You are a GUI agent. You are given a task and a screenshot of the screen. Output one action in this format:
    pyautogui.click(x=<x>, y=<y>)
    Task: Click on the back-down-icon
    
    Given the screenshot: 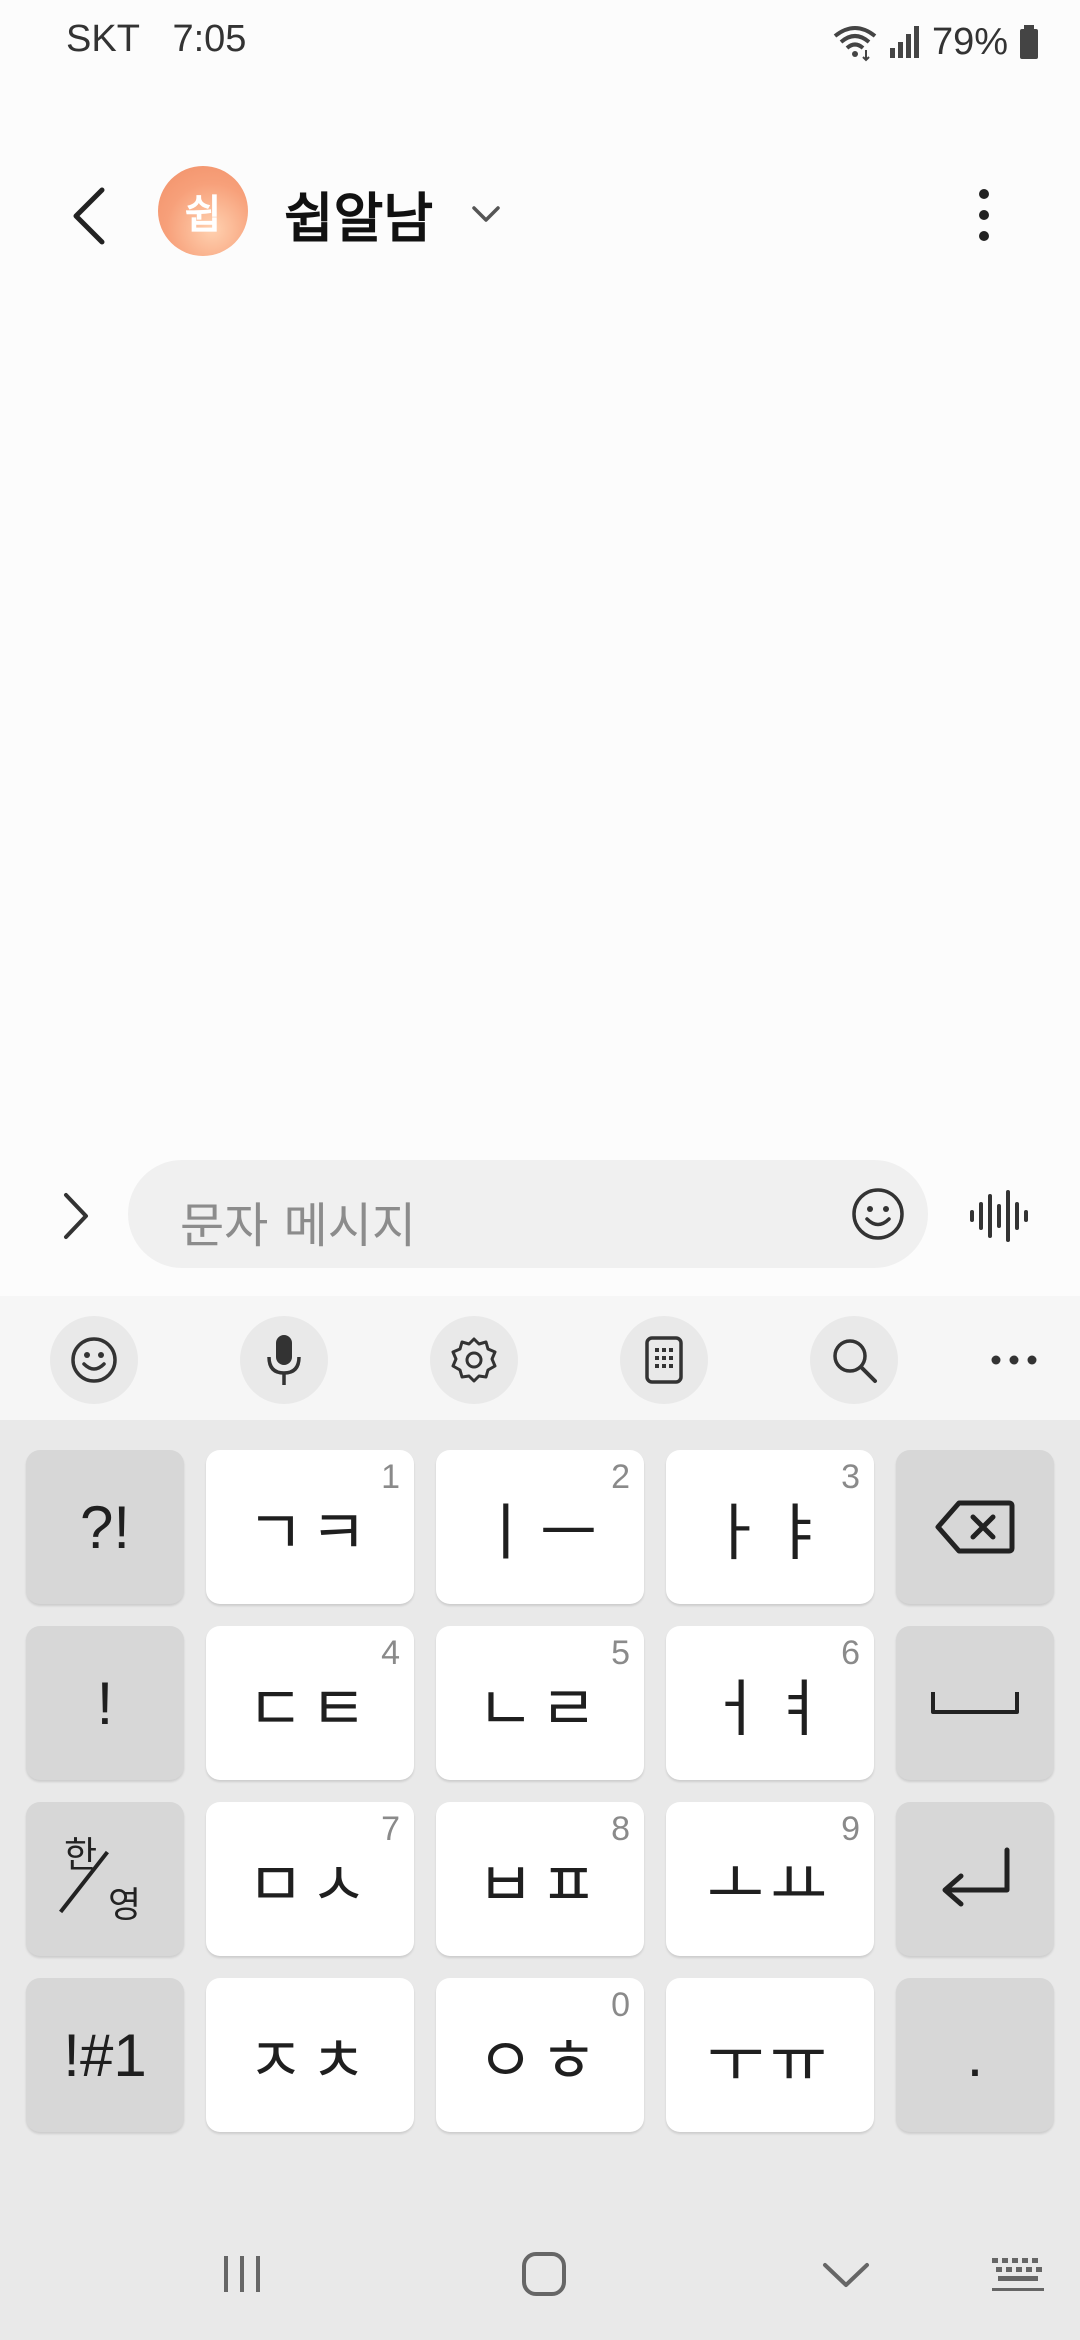 What is the action you would take?
    pyautogui.click(x=846, y=2275)
    